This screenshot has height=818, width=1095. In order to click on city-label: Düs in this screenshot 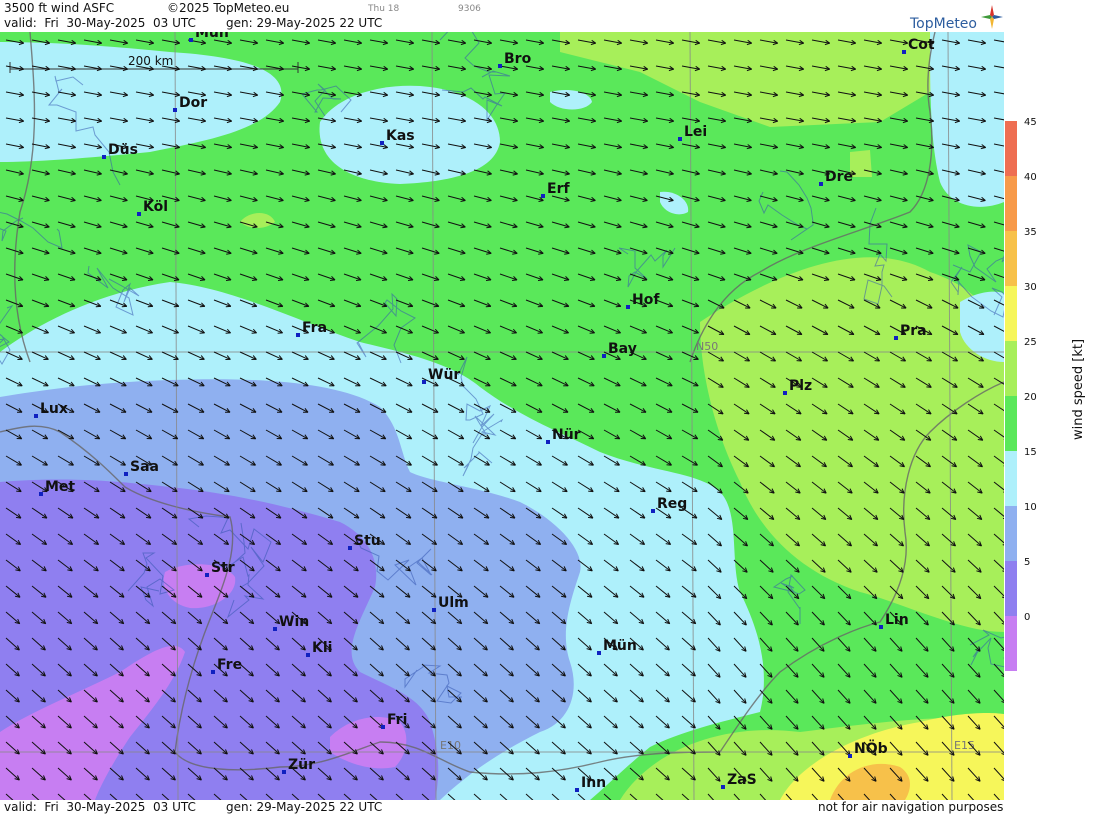, I will do `click(123, 150)`.